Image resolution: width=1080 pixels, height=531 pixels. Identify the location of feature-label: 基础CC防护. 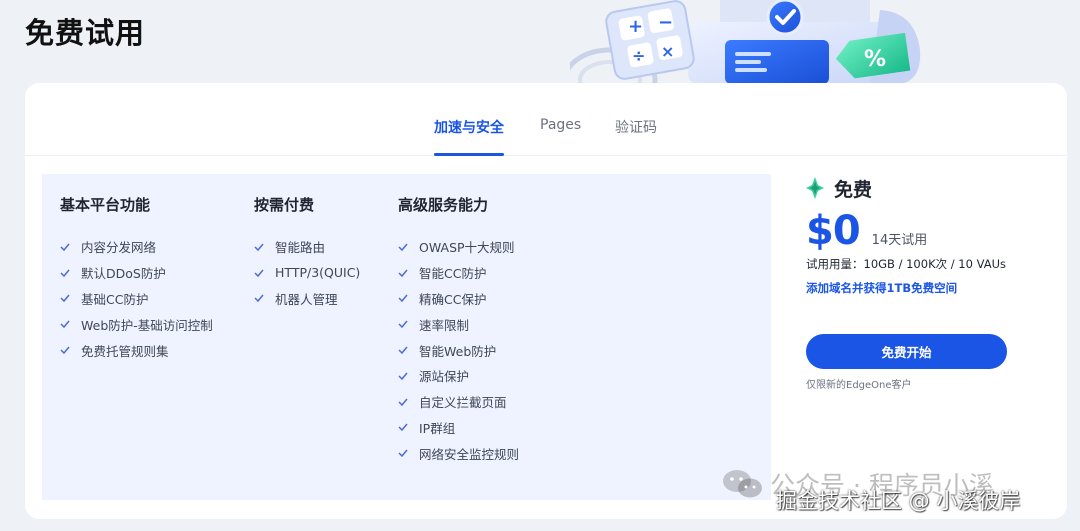
(115, 299).